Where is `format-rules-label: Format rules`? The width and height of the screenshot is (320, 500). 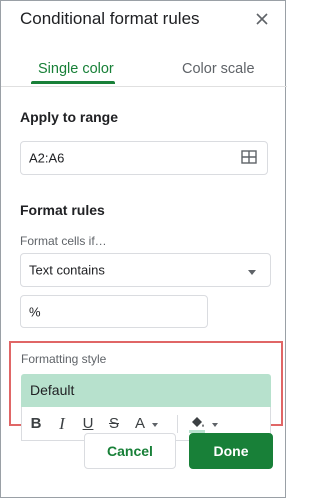 format-rules-label: Format rules is located at coordinates (62, 210).